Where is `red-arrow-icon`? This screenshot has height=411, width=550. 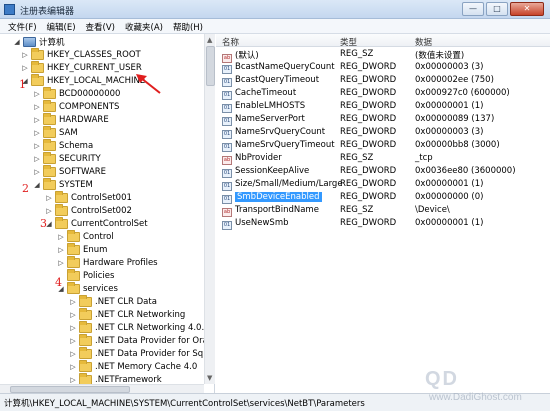
red-arrow-icon is located at coordinates (148, 84).